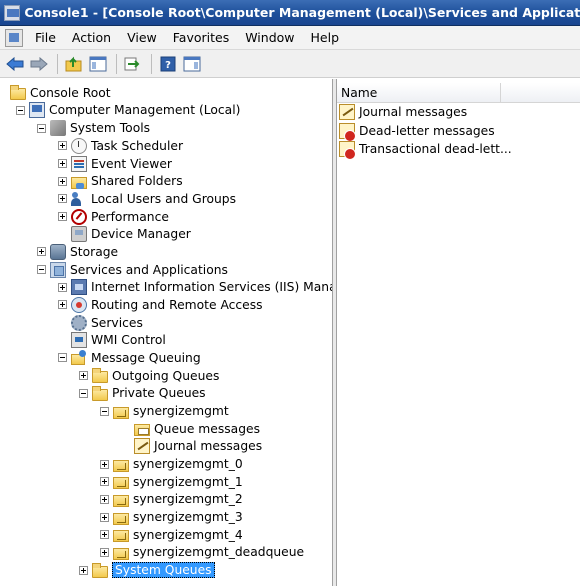 This screenshot has height=586, width=580. Describe the element at coordinates (269, 37) in the screenshot. I see `menu-window: Window` at that location.